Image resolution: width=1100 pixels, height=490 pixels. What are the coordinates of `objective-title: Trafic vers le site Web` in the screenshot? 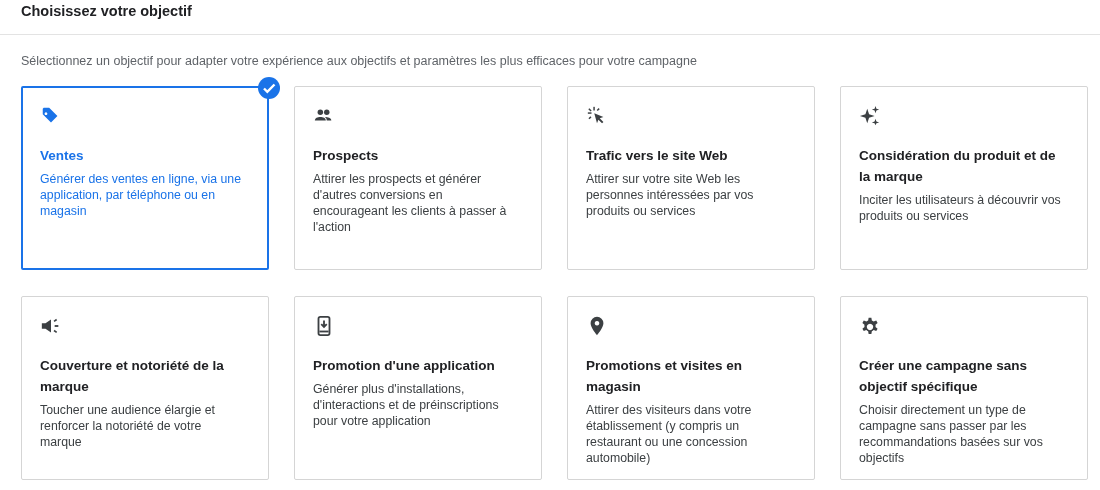 It's located at (657, 156).